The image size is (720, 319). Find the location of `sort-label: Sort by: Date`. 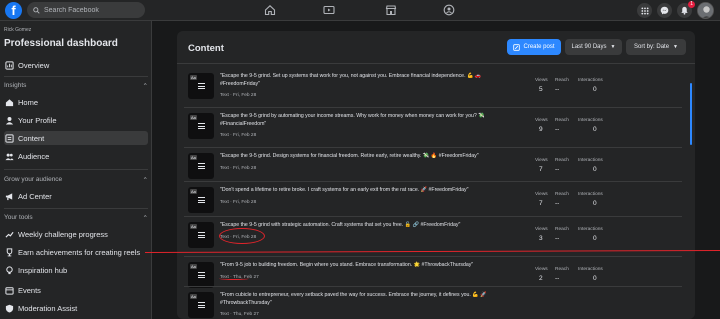

sort-label: Sort by: Date is located at coordinates (652, 47).